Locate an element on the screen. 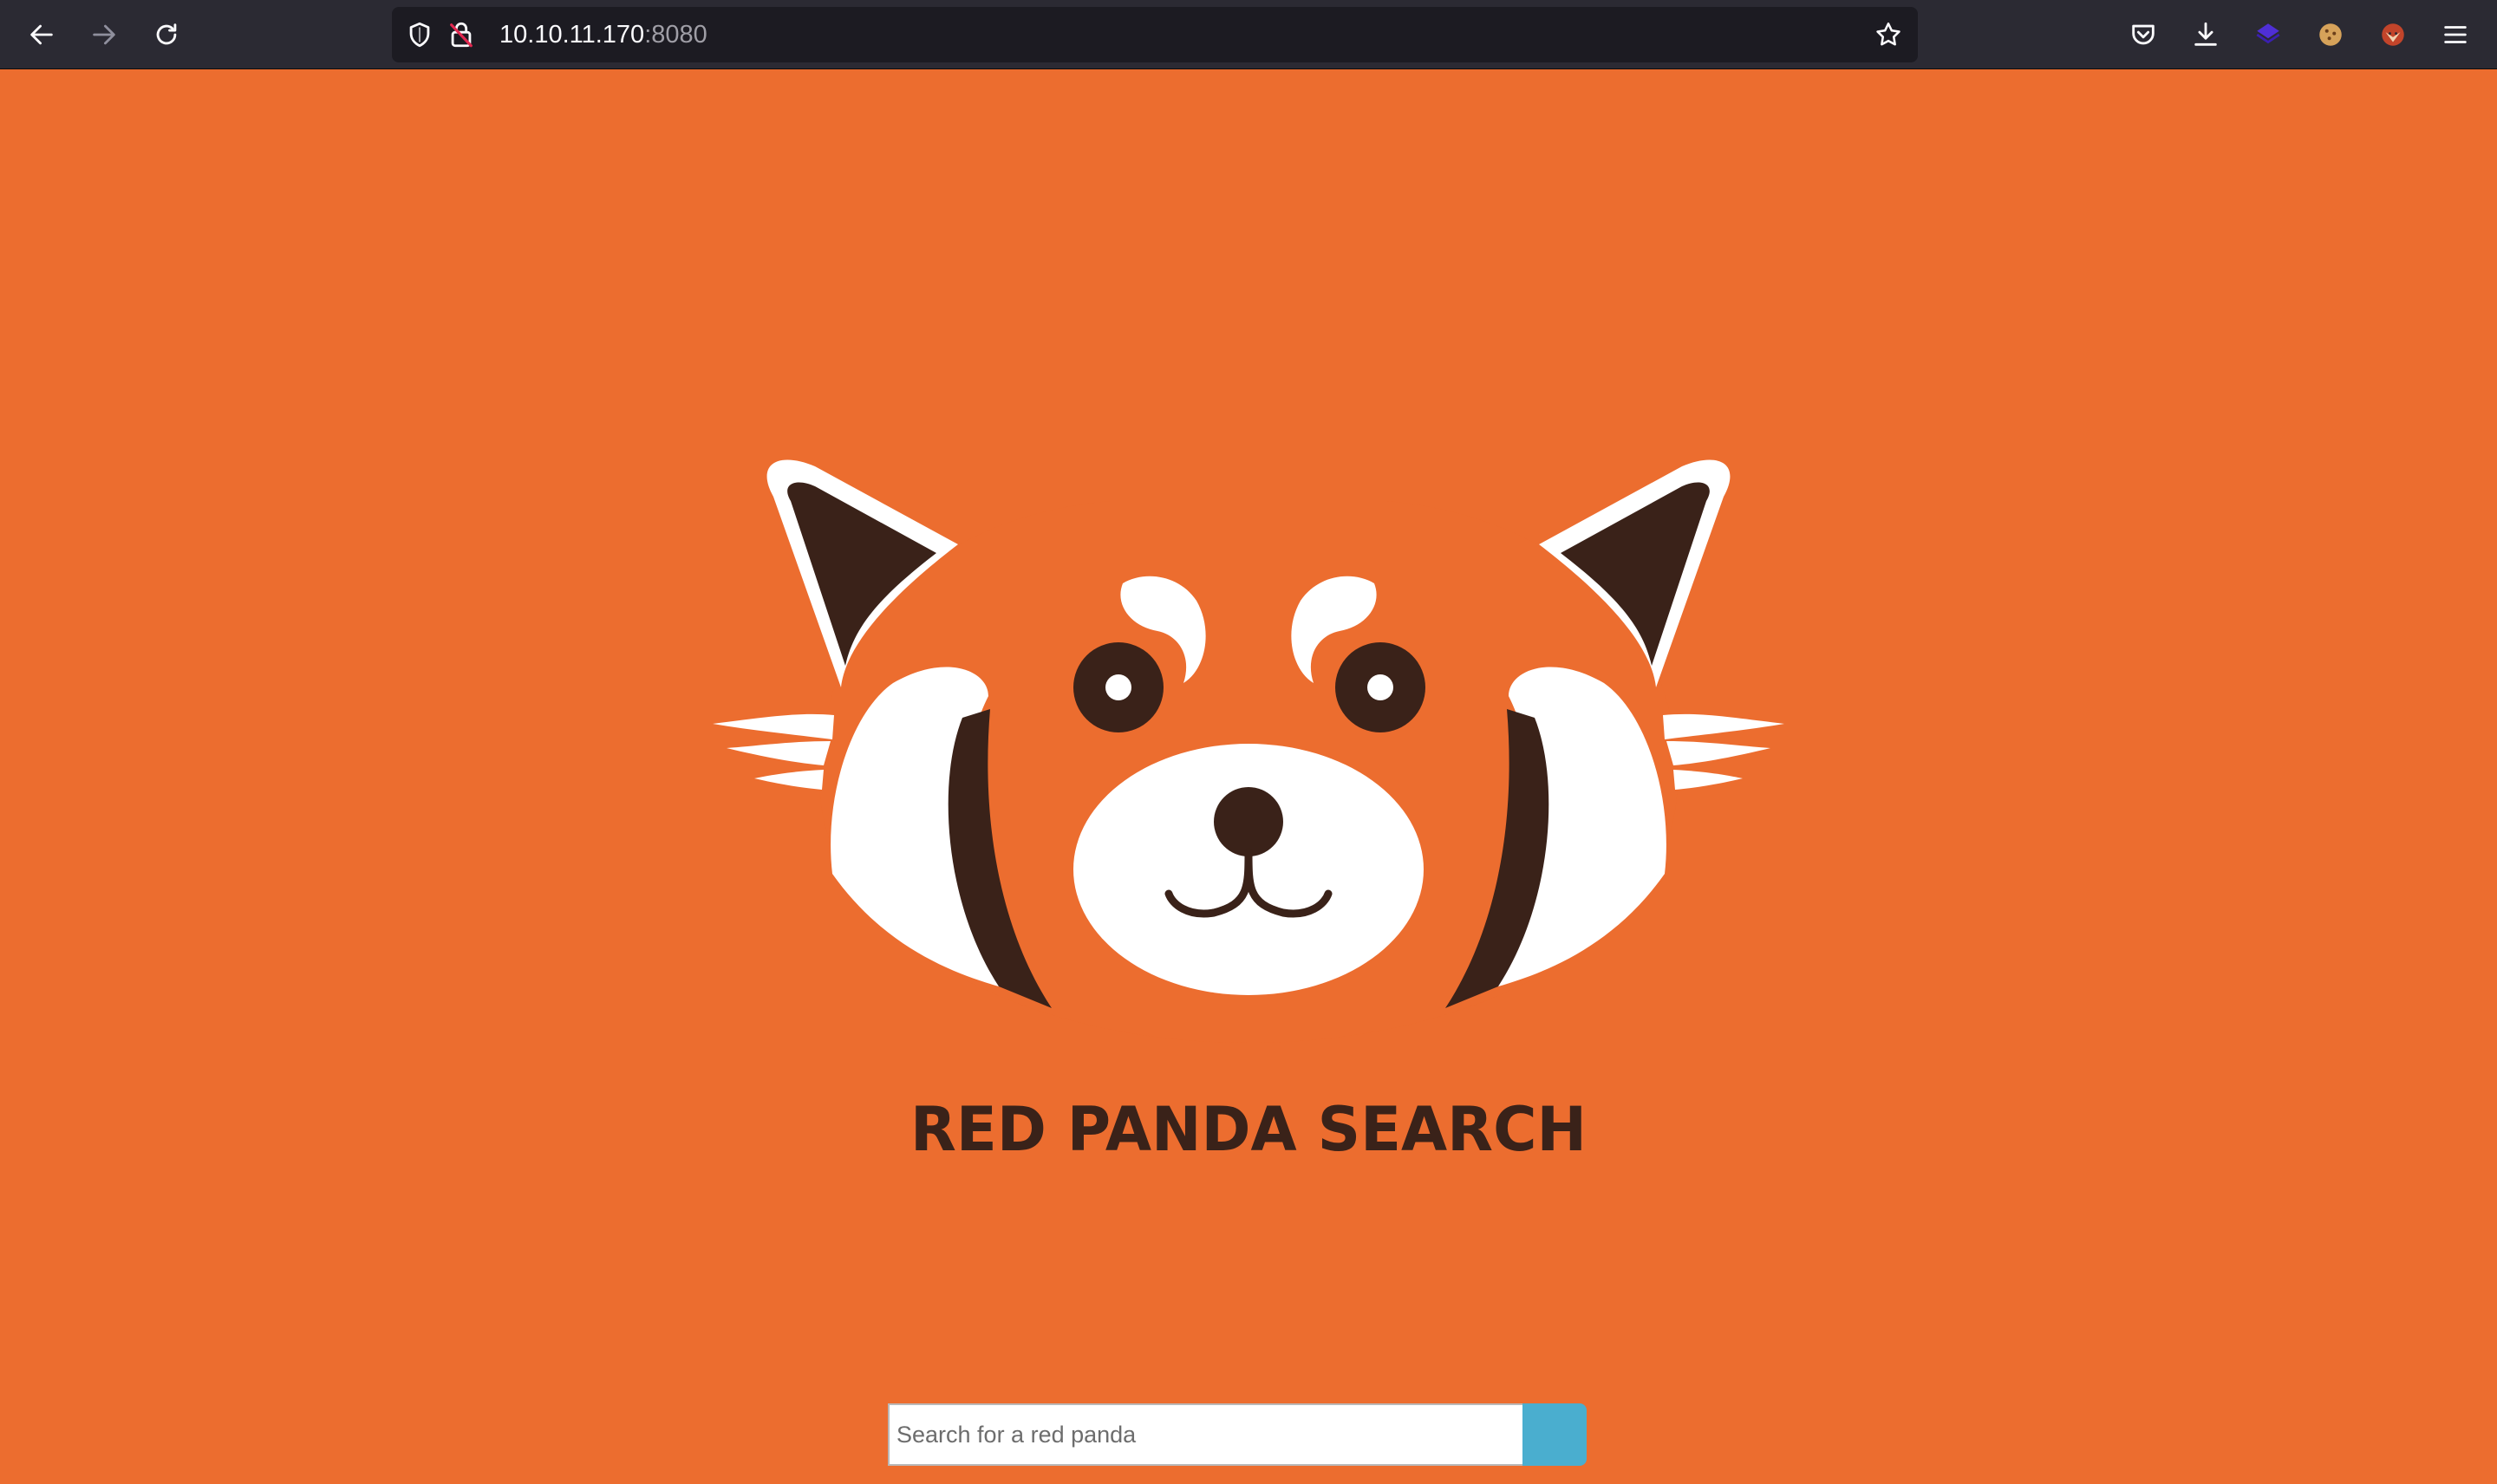  logo-title: RED PANDA SEARCH is located at coordinates (1248, 1127).